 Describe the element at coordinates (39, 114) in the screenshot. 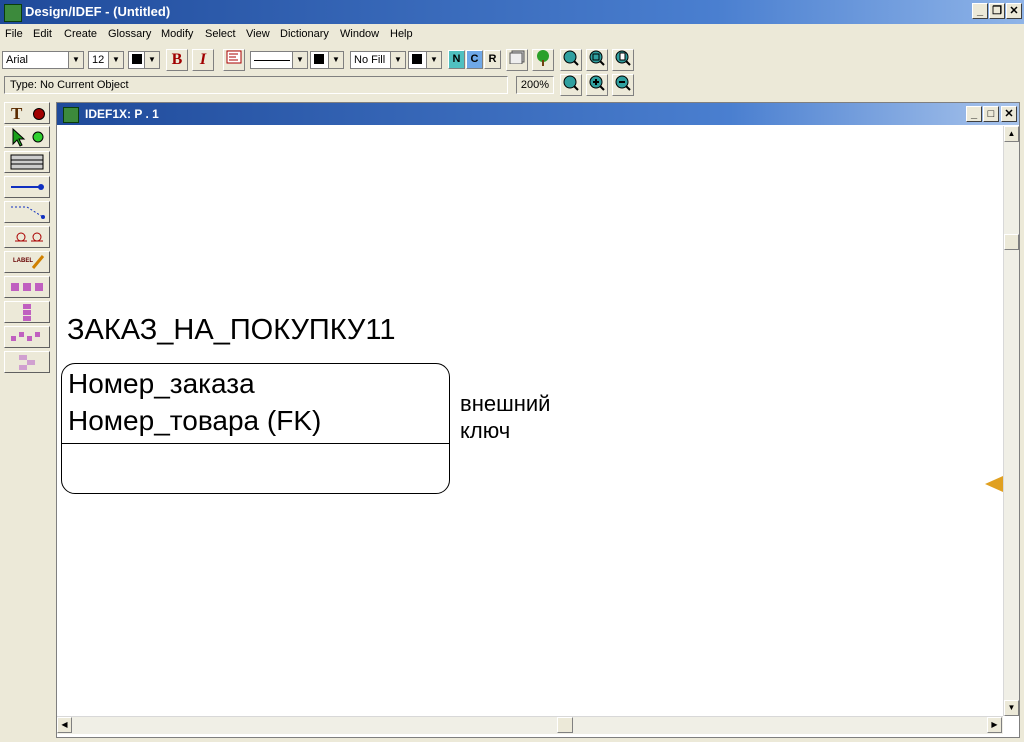

I see `record-icon` at that location.